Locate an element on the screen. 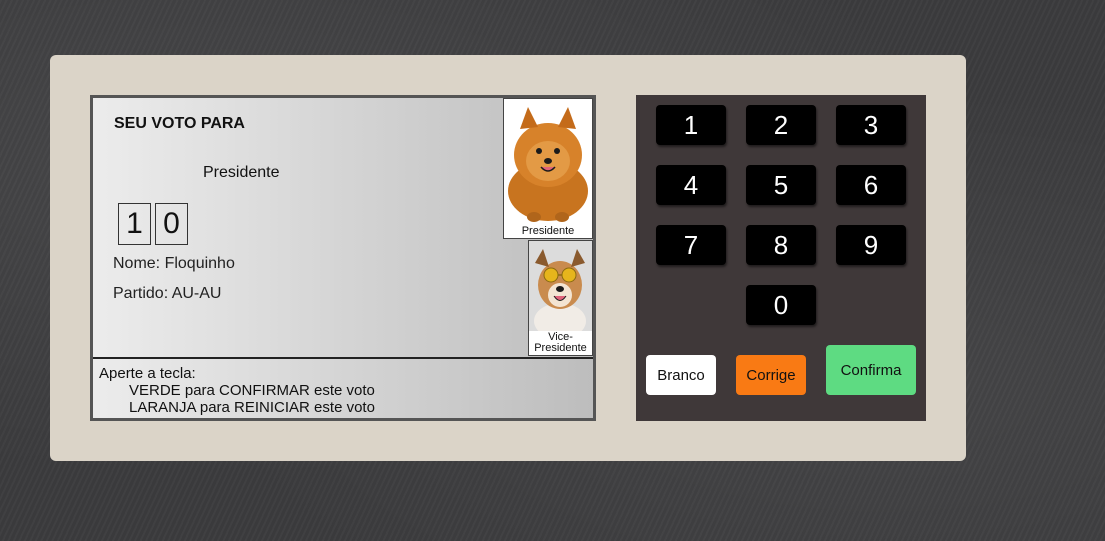 Image resolution: width=1105 pixels, height=541 pixels. key-6: 6 is located at coordinates (871, 185).